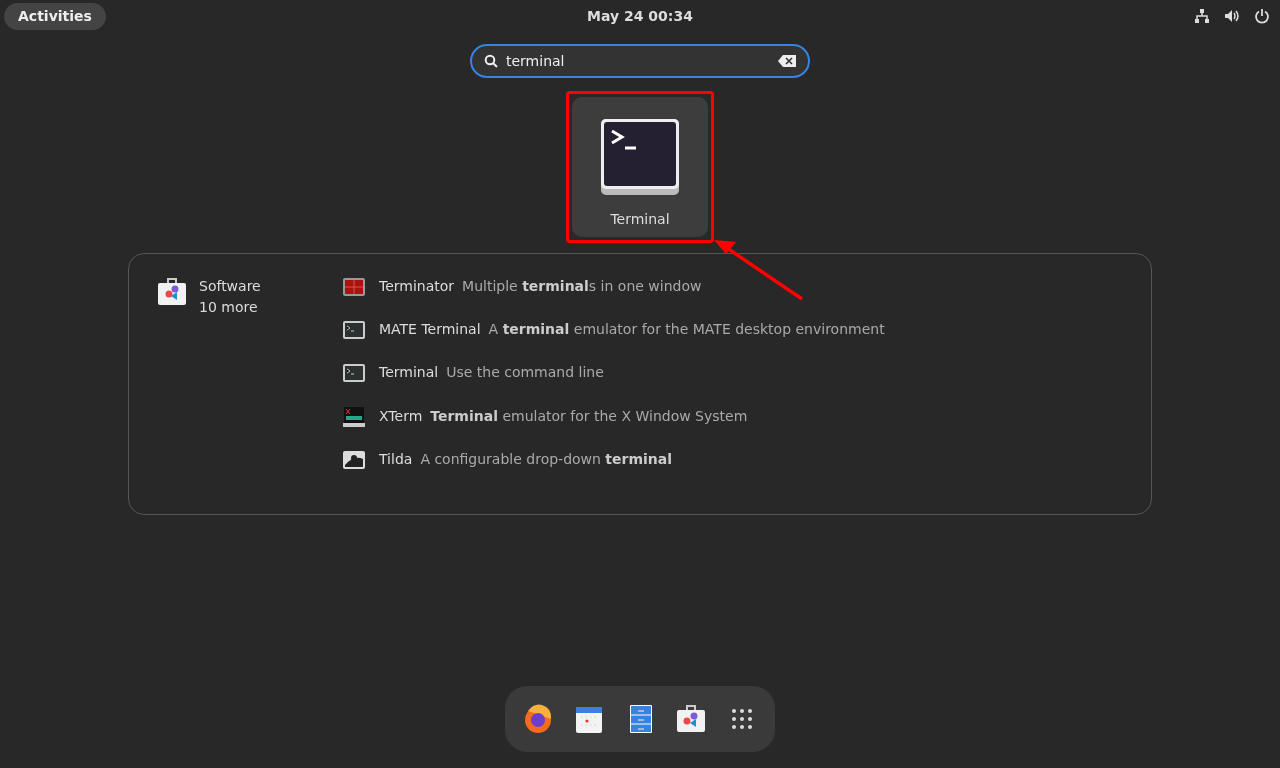  What do you see at coordinates (614, 341) in the screenshot?
I see `search-result: MATE Terminal A terminal emulator for the MATE desktop environment` at bounding box center [614, 341].